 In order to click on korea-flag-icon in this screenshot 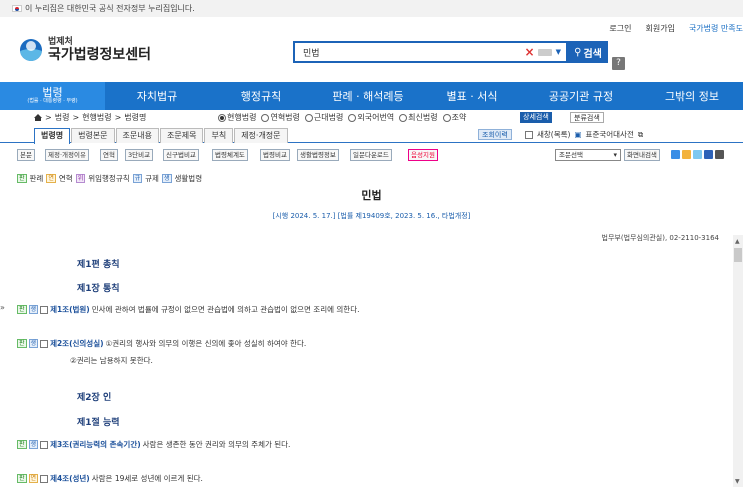, I will do `click(17, 8)`.